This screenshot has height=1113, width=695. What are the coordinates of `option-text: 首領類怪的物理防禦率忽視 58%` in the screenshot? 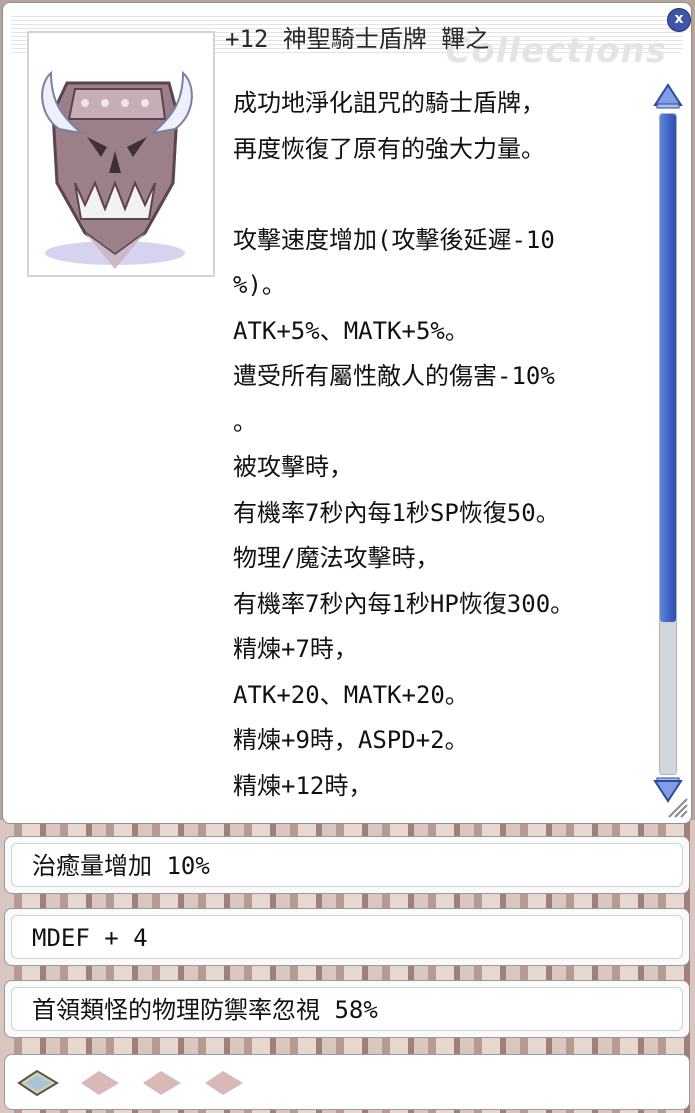 It's located at (205, 1010).